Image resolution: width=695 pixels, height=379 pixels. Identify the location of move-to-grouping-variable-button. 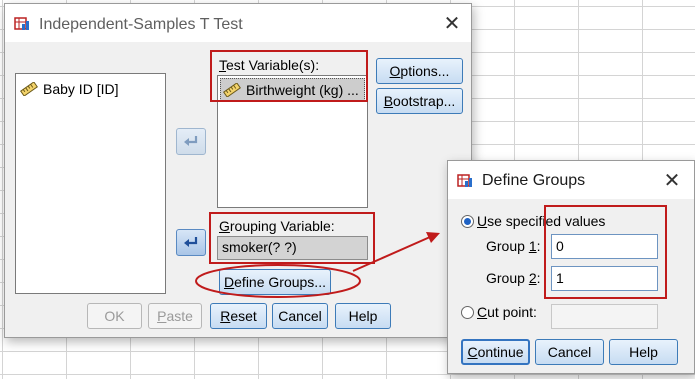
(191, 242).